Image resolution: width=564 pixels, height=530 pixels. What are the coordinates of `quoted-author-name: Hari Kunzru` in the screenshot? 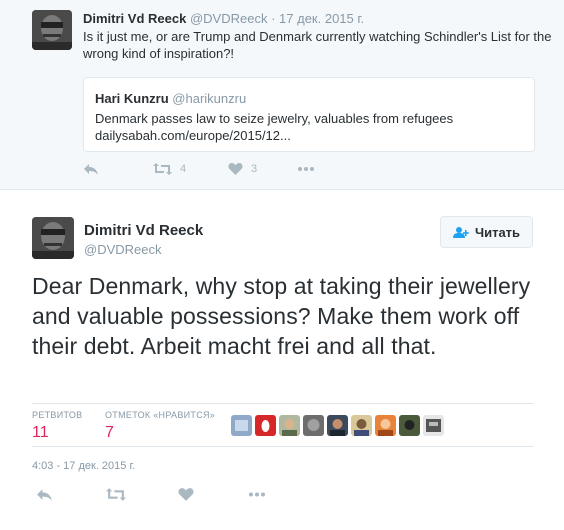 It's located at (132, 98).